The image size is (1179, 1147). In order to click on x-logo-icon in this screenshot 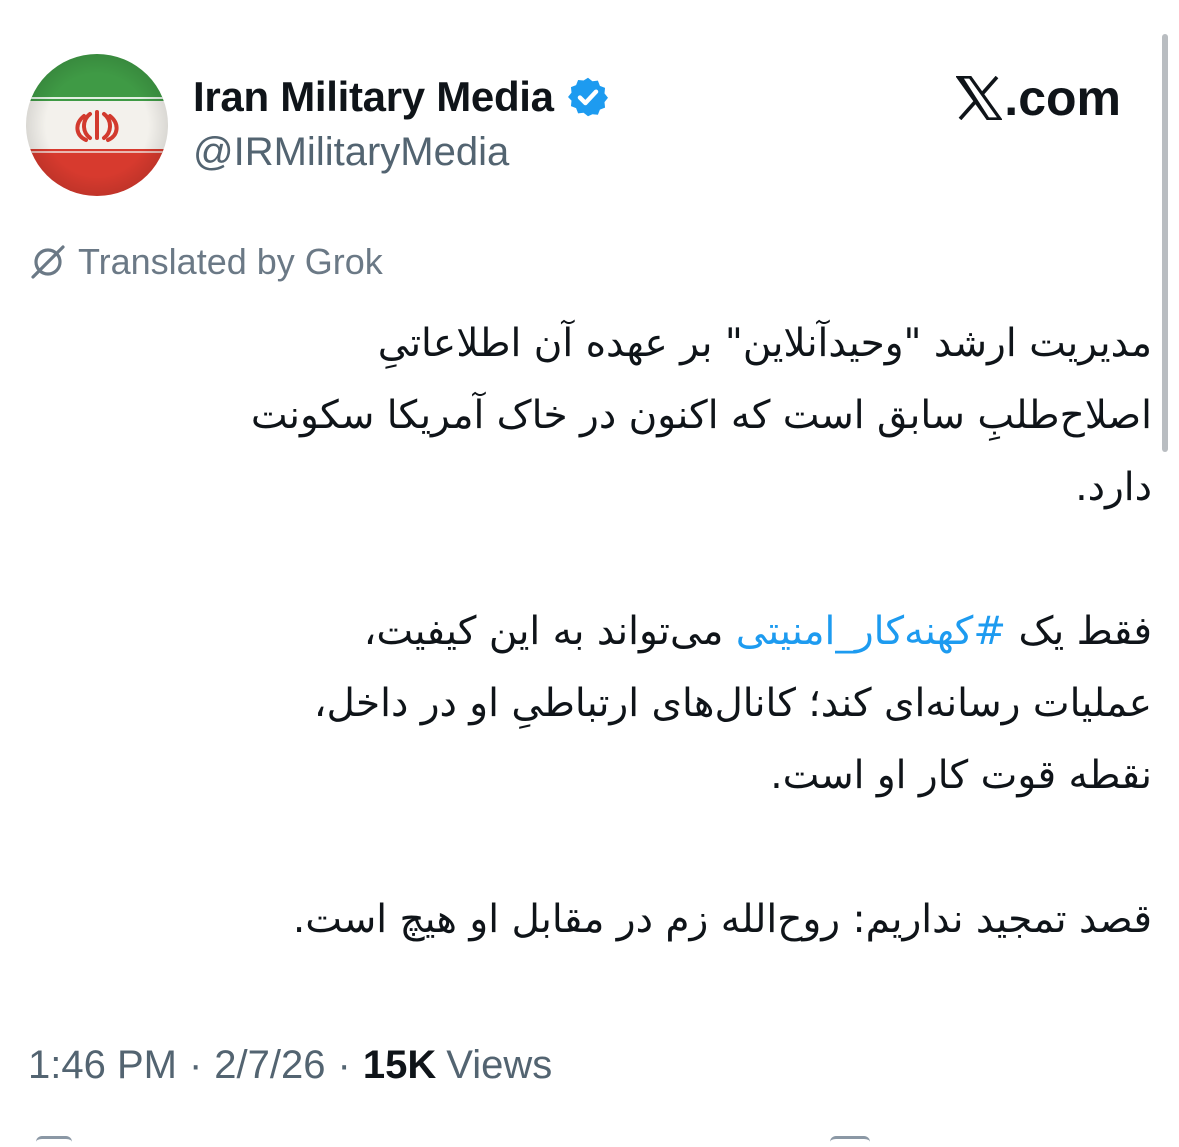, I will do `click(979, 98)`.